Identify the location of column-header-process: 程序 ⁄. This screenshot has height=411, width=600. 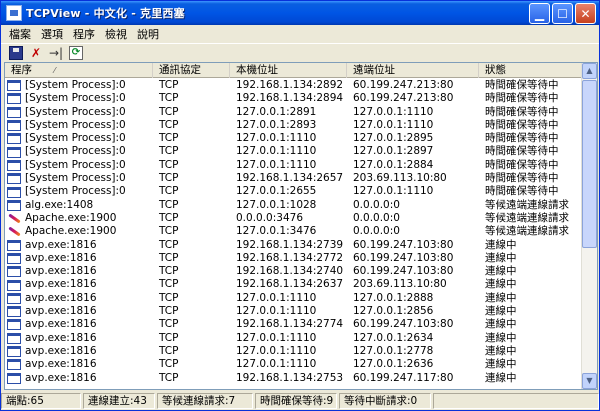
(79, 70).